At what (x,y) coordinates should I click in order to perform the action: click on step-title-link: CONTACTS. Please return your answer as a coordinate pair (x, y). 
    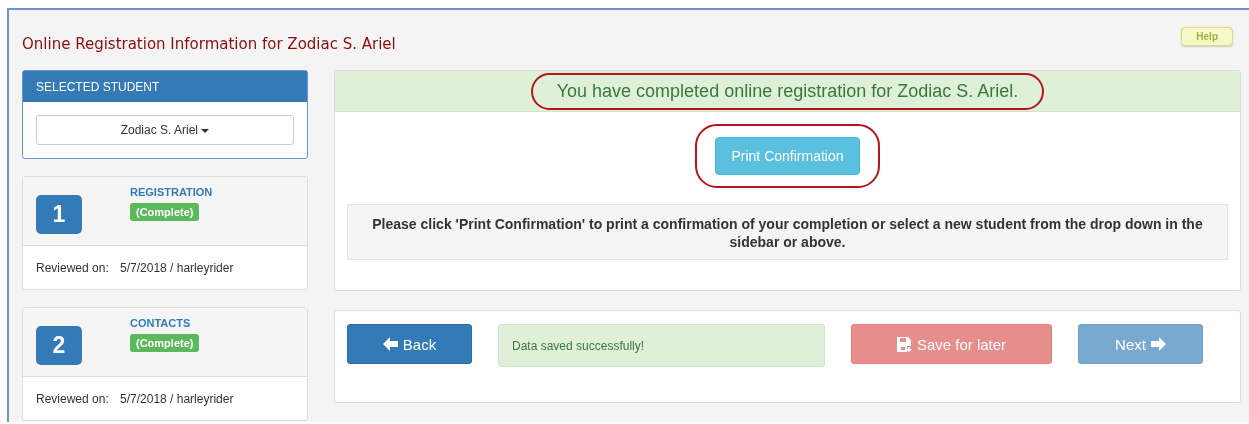
    Looking at the image, I should click on (160, 323).